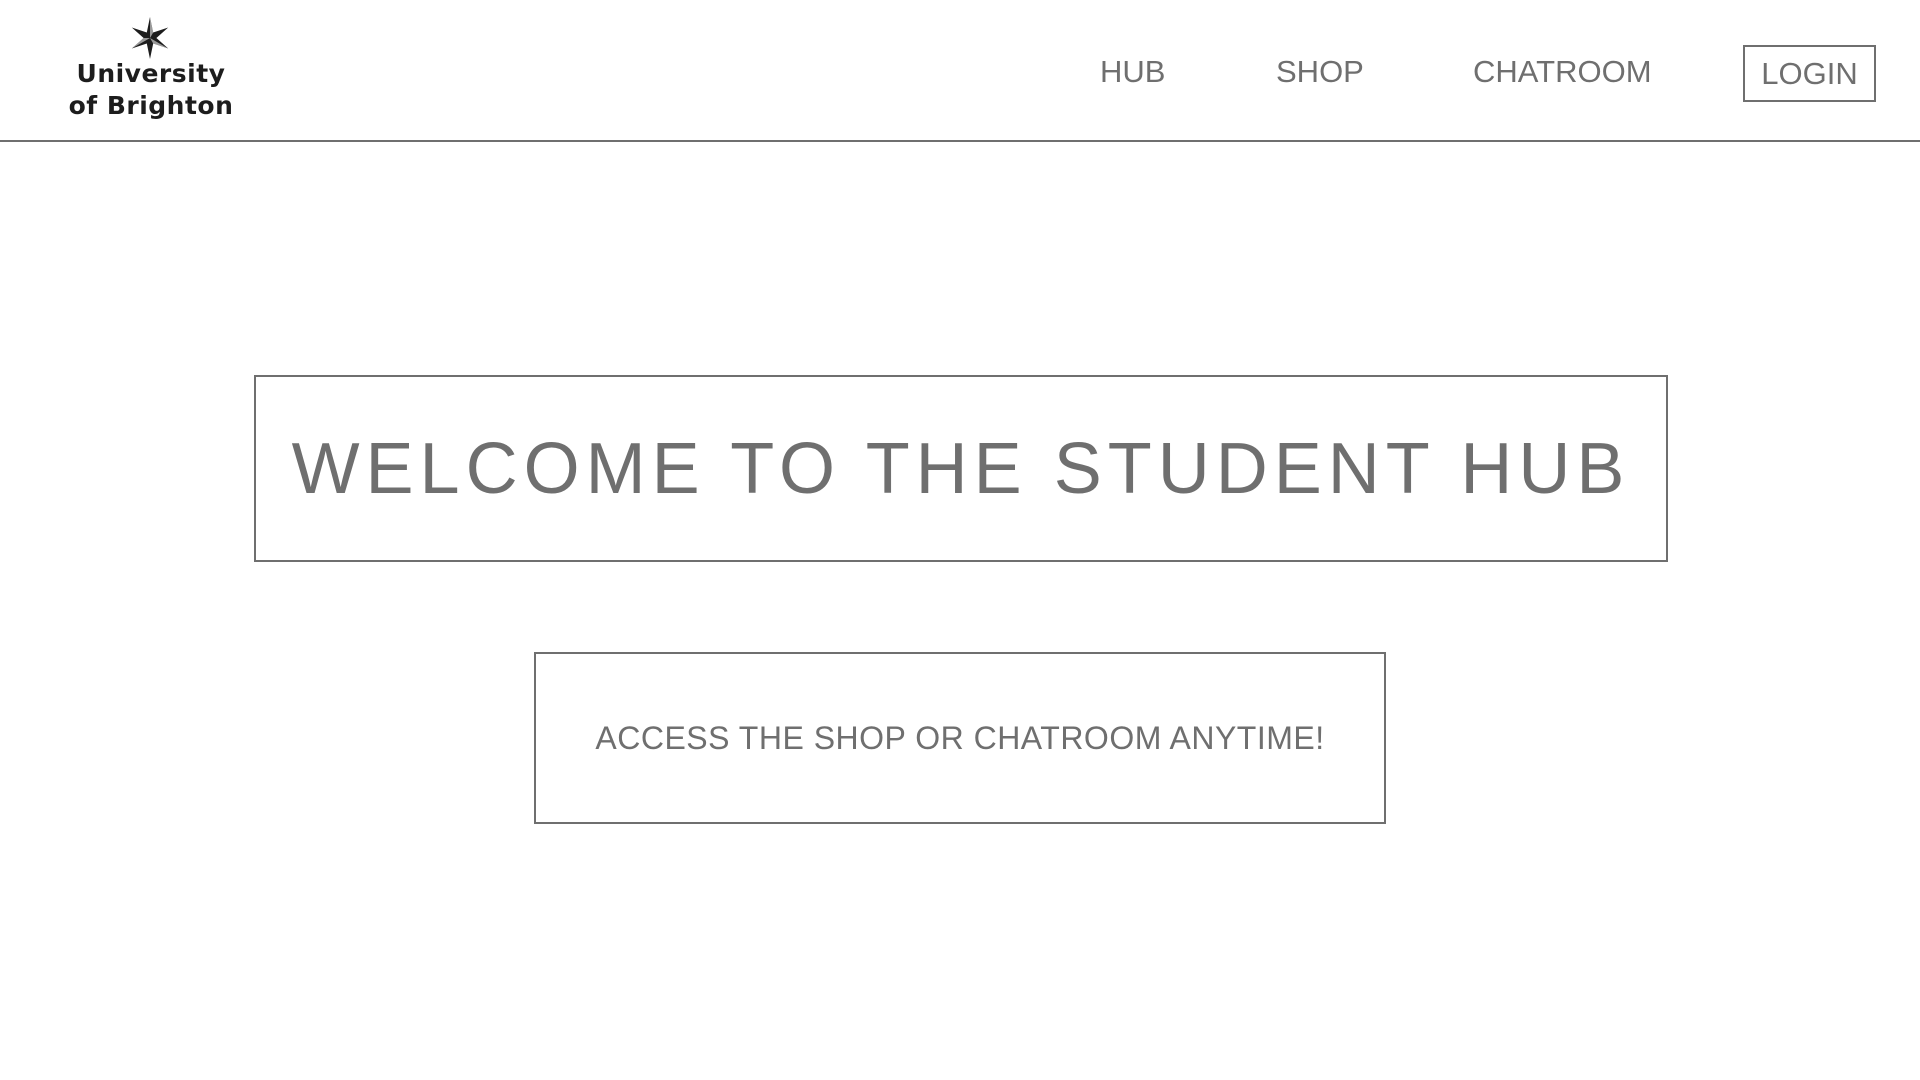 Image resolution: width=1920 pixels, height=1080 pixels. I want to click on login-button: LOGIN, so click(1809, 73).